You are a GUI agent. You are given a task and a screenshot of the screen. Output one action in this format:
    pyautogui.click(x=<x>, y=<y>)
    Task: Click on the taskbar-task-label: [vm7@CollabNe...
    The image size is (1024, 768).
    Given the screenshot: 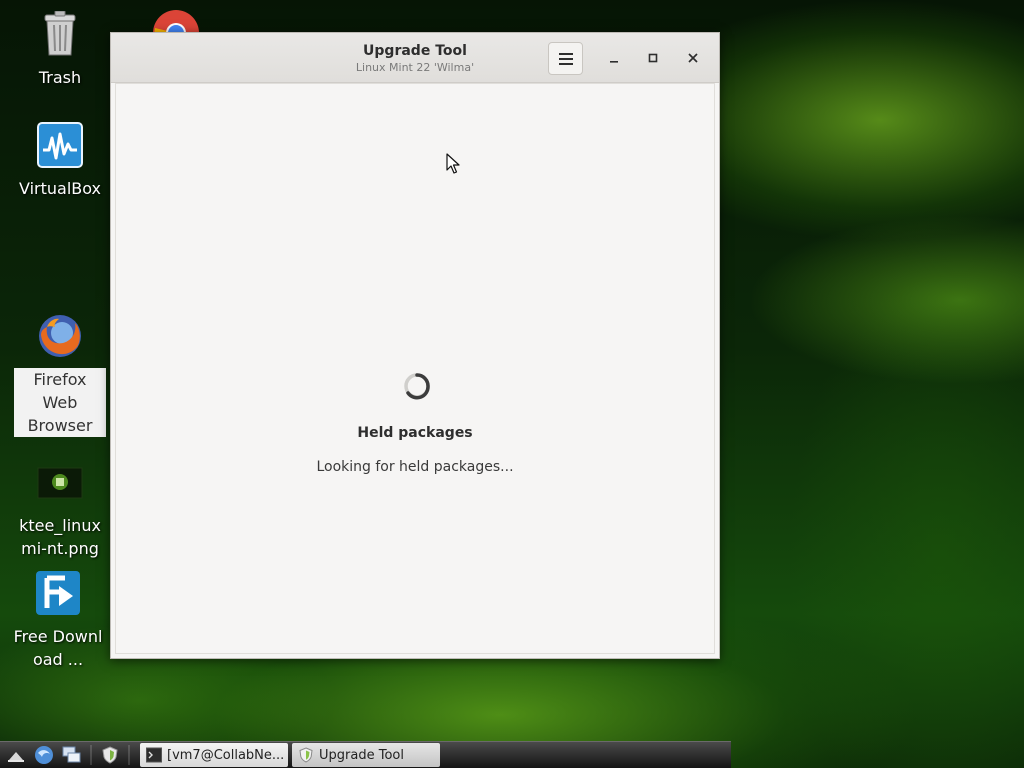 What is the action you would take?
    pyautogui.click(x=226, y=755)
    